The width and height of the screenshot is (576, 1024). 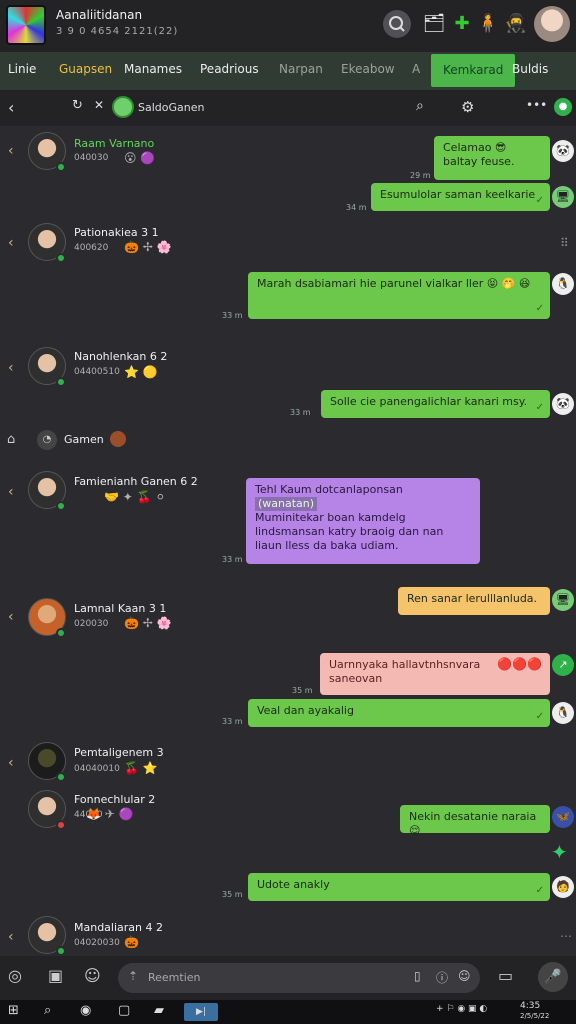 I want to click on gear-icon: ⚙, so click(x=467, y=107).